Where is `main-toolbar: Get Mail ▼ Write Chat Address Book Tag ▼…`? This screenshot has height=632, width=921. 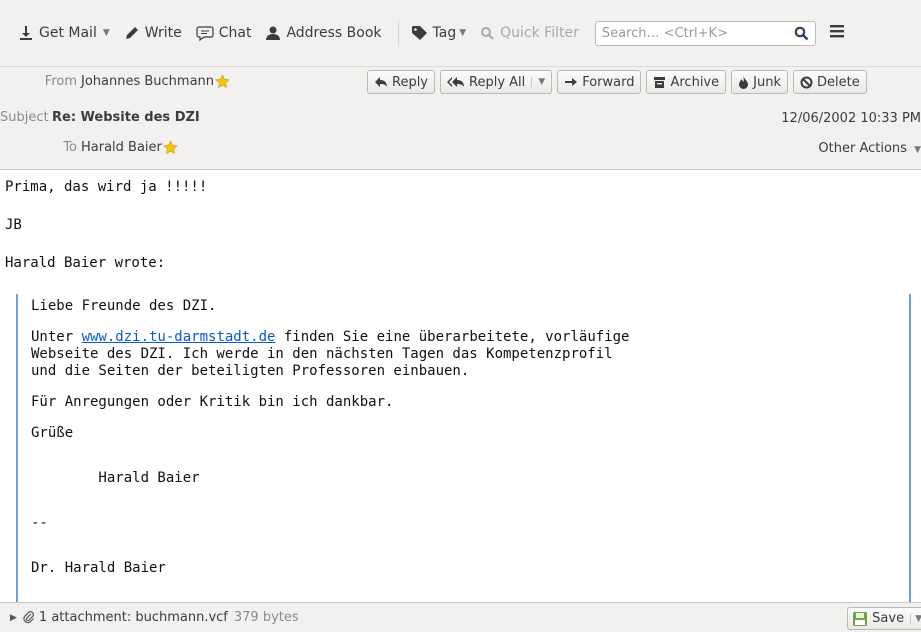 main-toolbar: Get Mail ▼ Write Chat Address Book Tag ▼… is located at coordinates (460, 33).